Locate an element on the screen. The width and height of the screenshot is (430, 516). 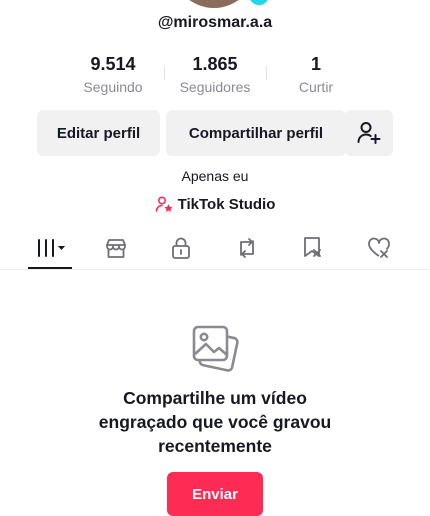
tab-videos is located at coordinates (50, 248).